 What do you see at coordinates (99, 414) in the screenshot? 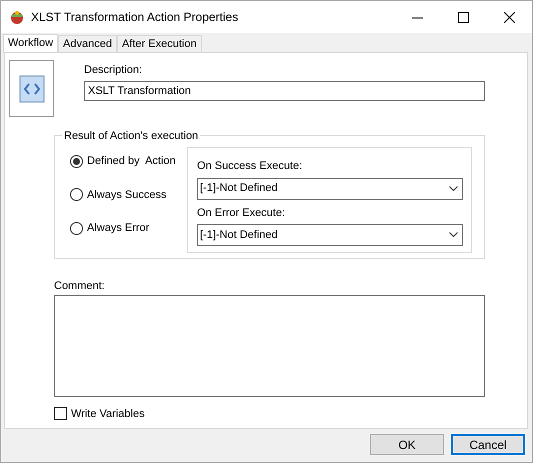
I see `write-variables-checkbox: Write Variables` at bounding box center [99, 414].